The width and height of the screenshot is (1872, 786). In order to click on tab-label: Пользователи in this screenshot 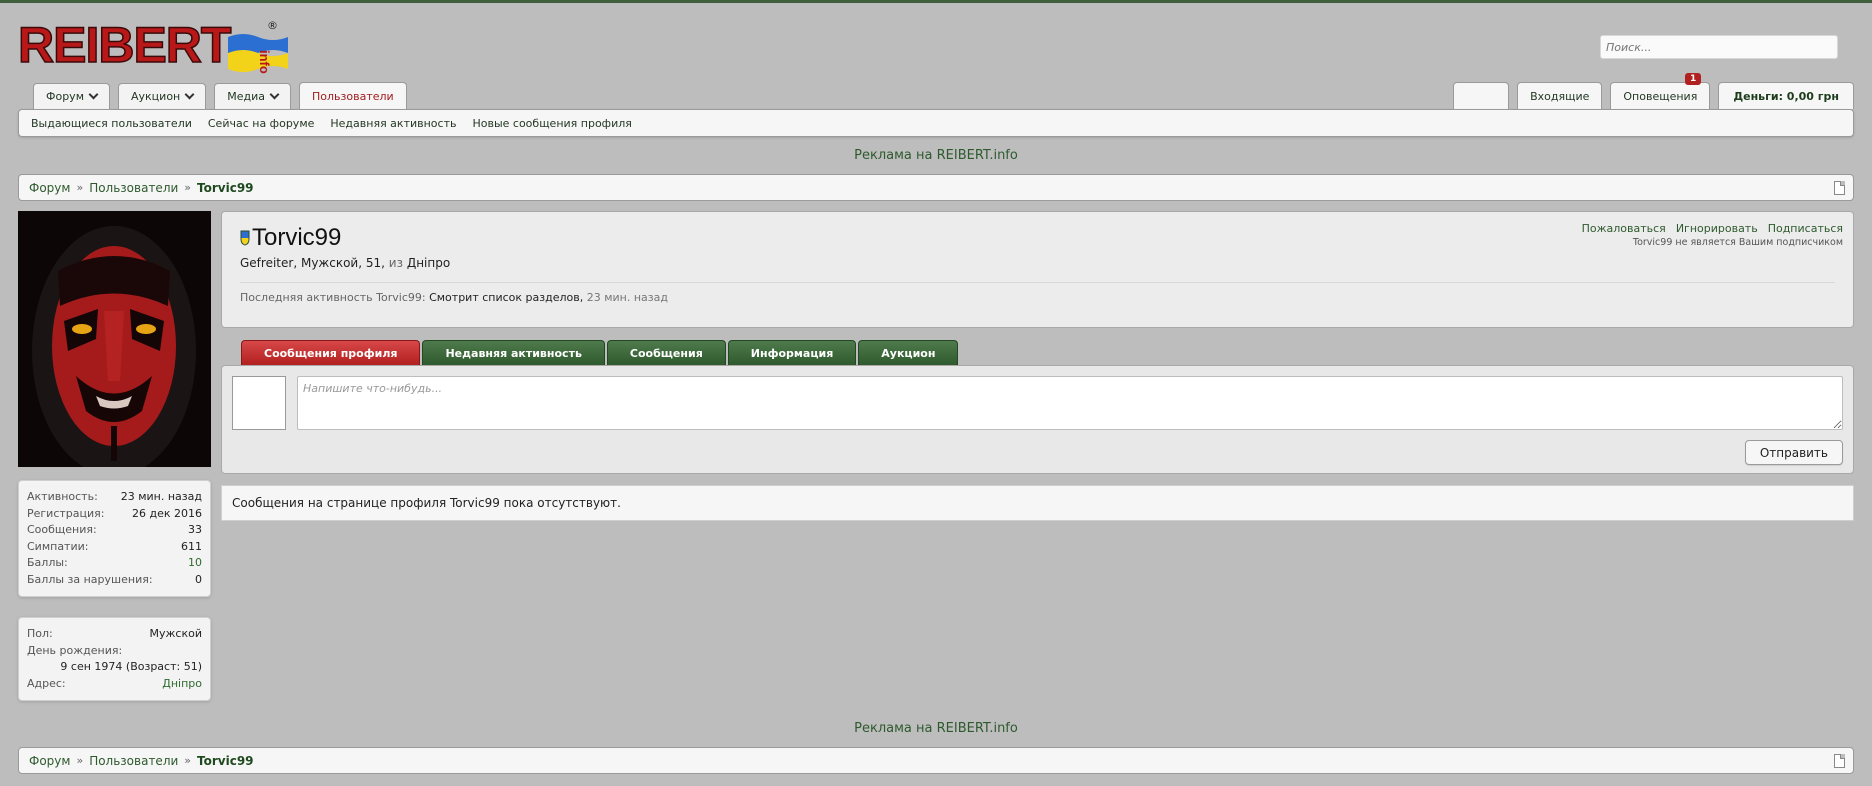, I will do `click(353, 96)`.